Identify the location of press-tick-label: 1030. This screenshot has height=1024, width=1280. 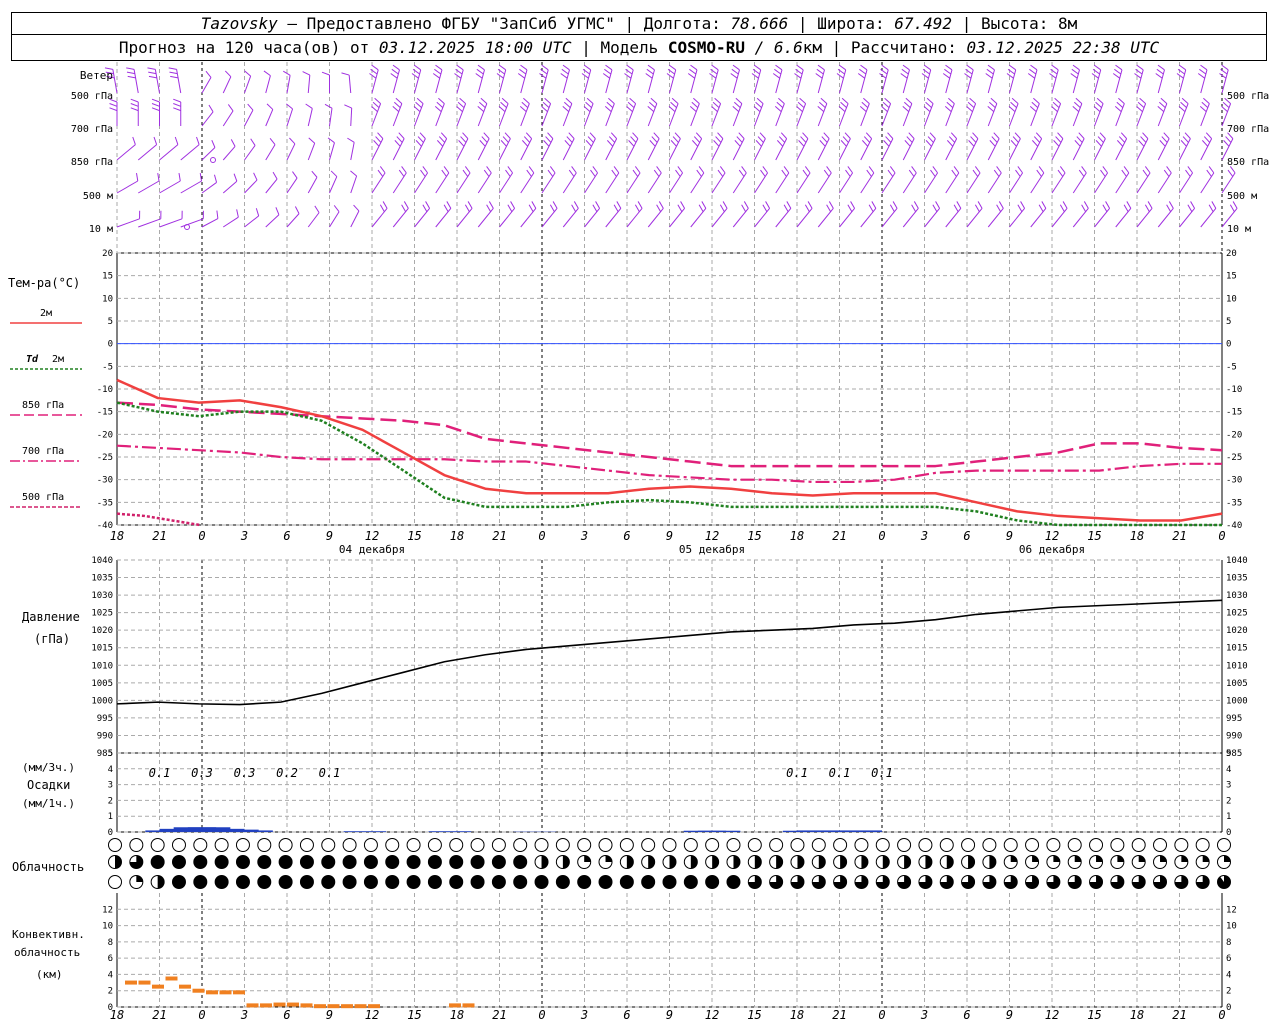
(102, 596).